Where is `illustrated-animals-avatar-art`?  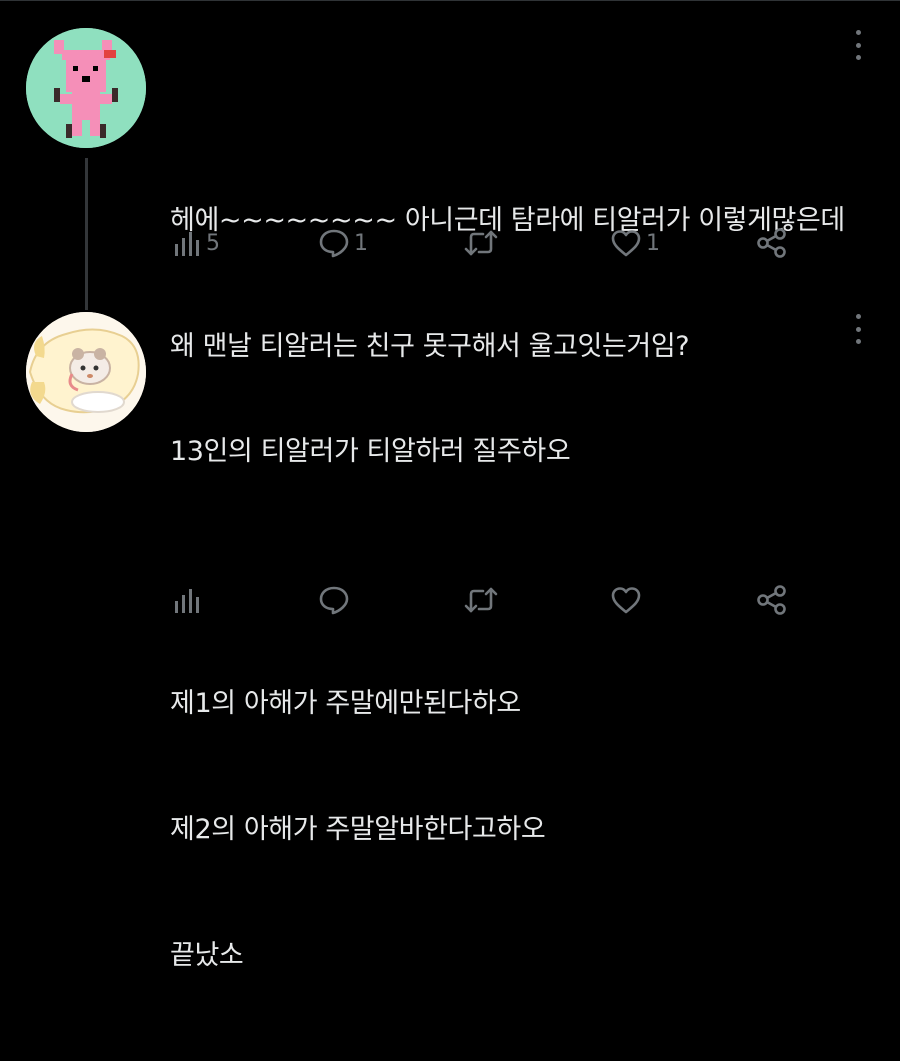 illustrated-animals-avatar-art is located at coordinates (86, 372).